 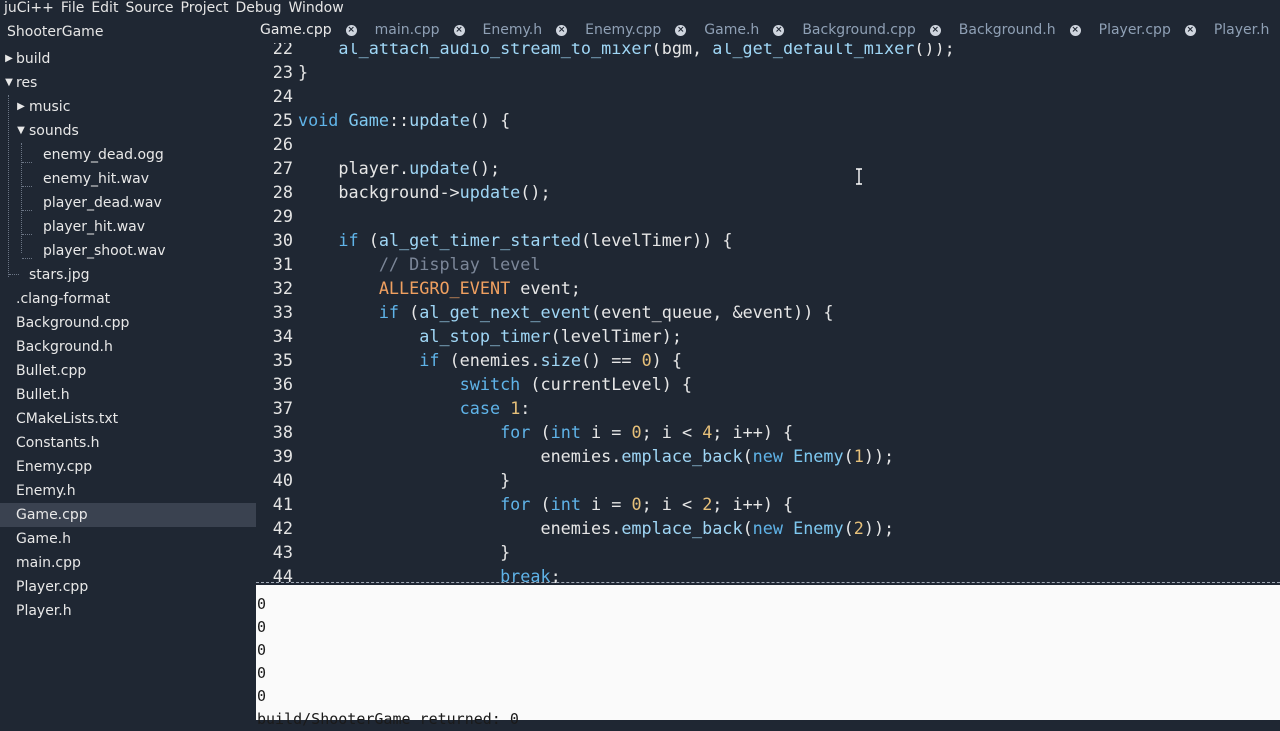 What do you see at coordinates (128, 419) in the screenshot?
I see `file-tree-item: CMakeLists.txt` at bounding box center [128, 419].